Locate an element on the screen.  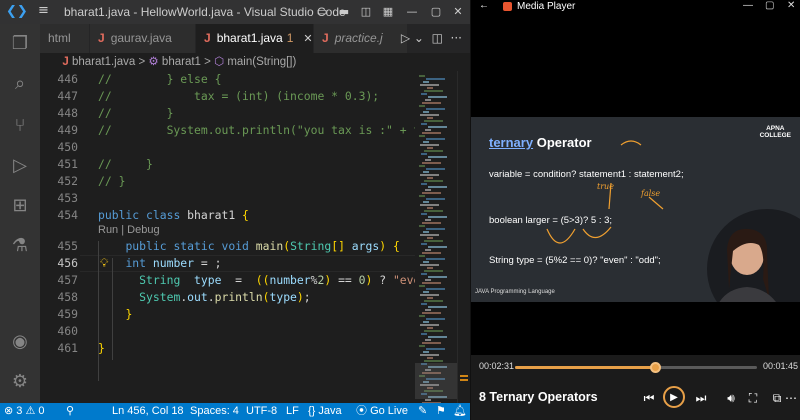
code-line: 447 // tax = (int) (income * 0.3); is located at coordinates (227, 96).